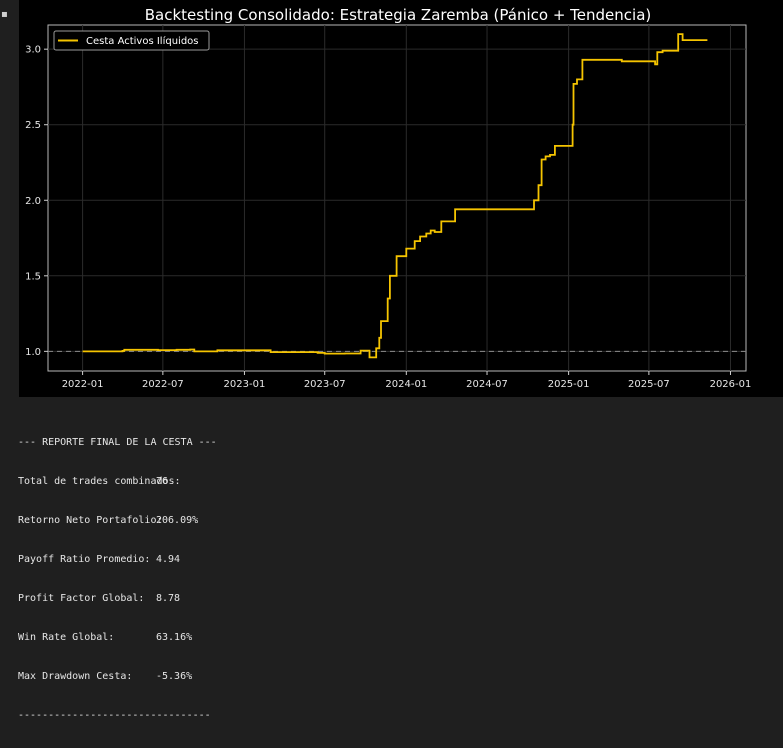 The image size is (783, 748). I want to click on stat-value: 206.09%, so click(177, 520).